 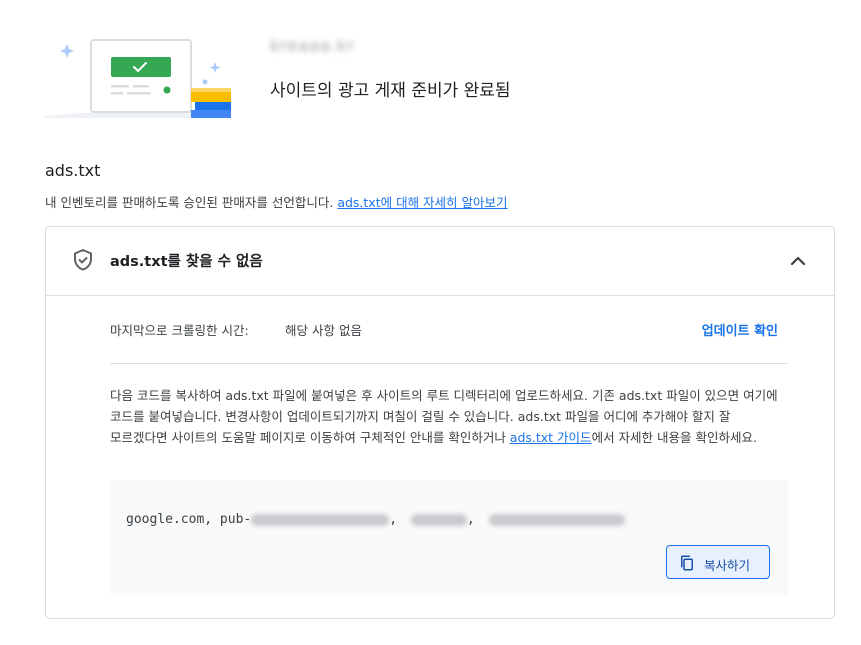 What do you see at coordinates (687, 563) in the screenshot?
I see `copy-icon` at bounding box center [687, 563].